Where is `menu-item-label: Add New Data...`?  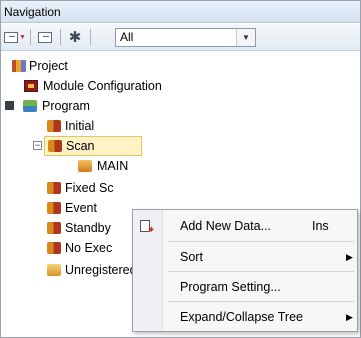 menu-item-label: Add New Data... is located at coordinates (226, 226).